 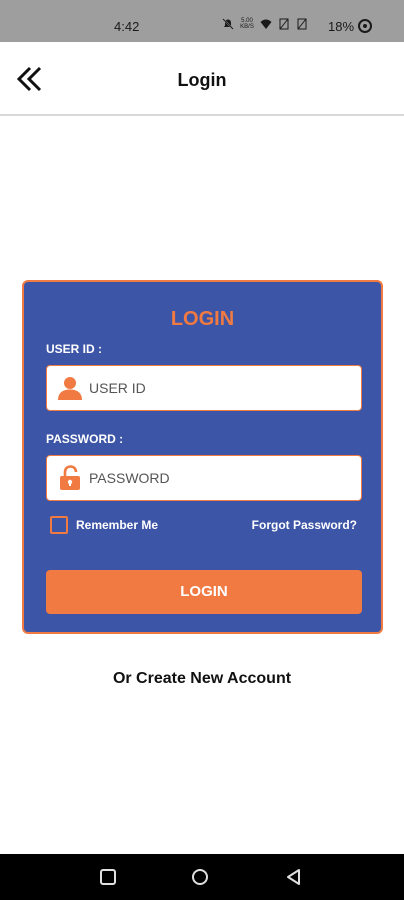 I want to click on status-time: 4:42, so click(x=127, y=26).